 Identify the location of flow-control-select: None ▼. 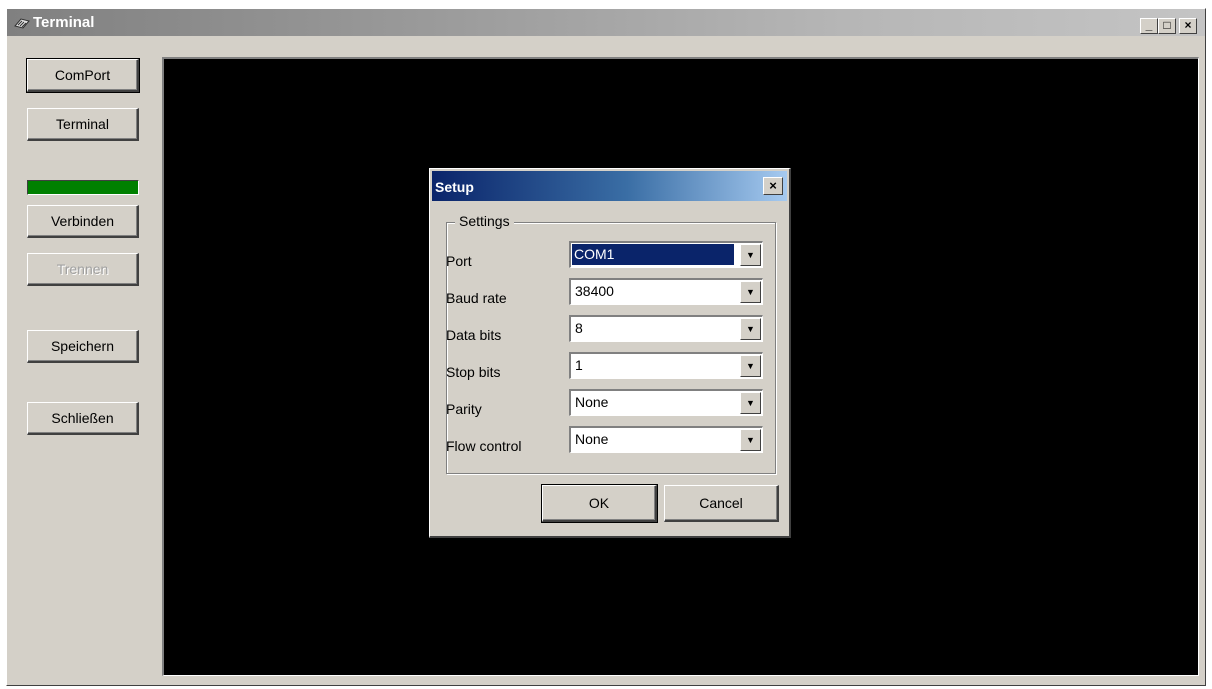
(666, 439).